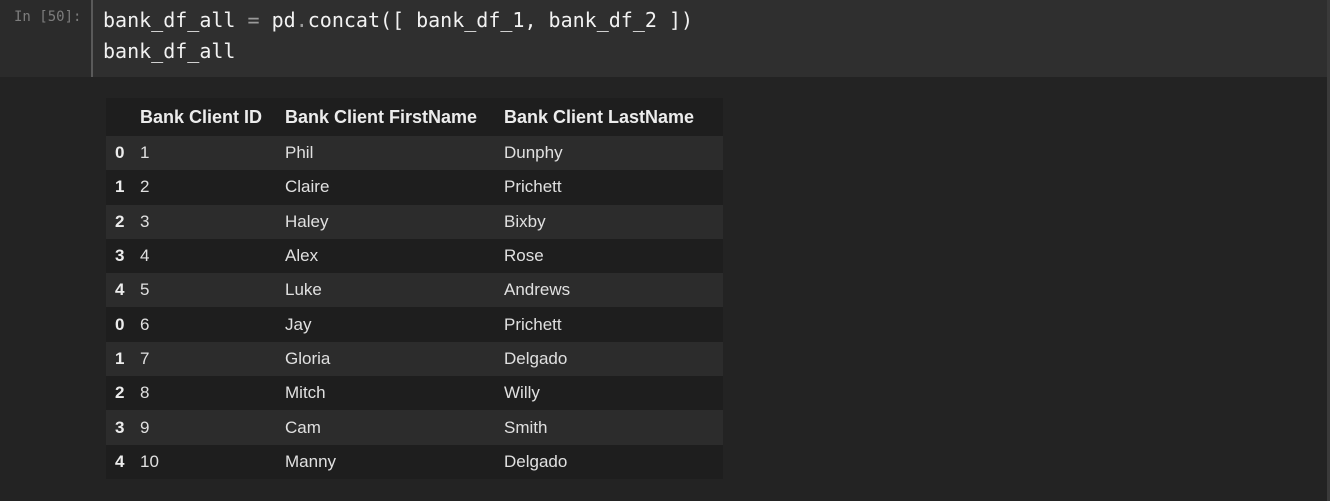  What do you see at coordinates (149, 461) in the screenshot?
I see `cell-client-id: 10` at bounding box center [149, 461].